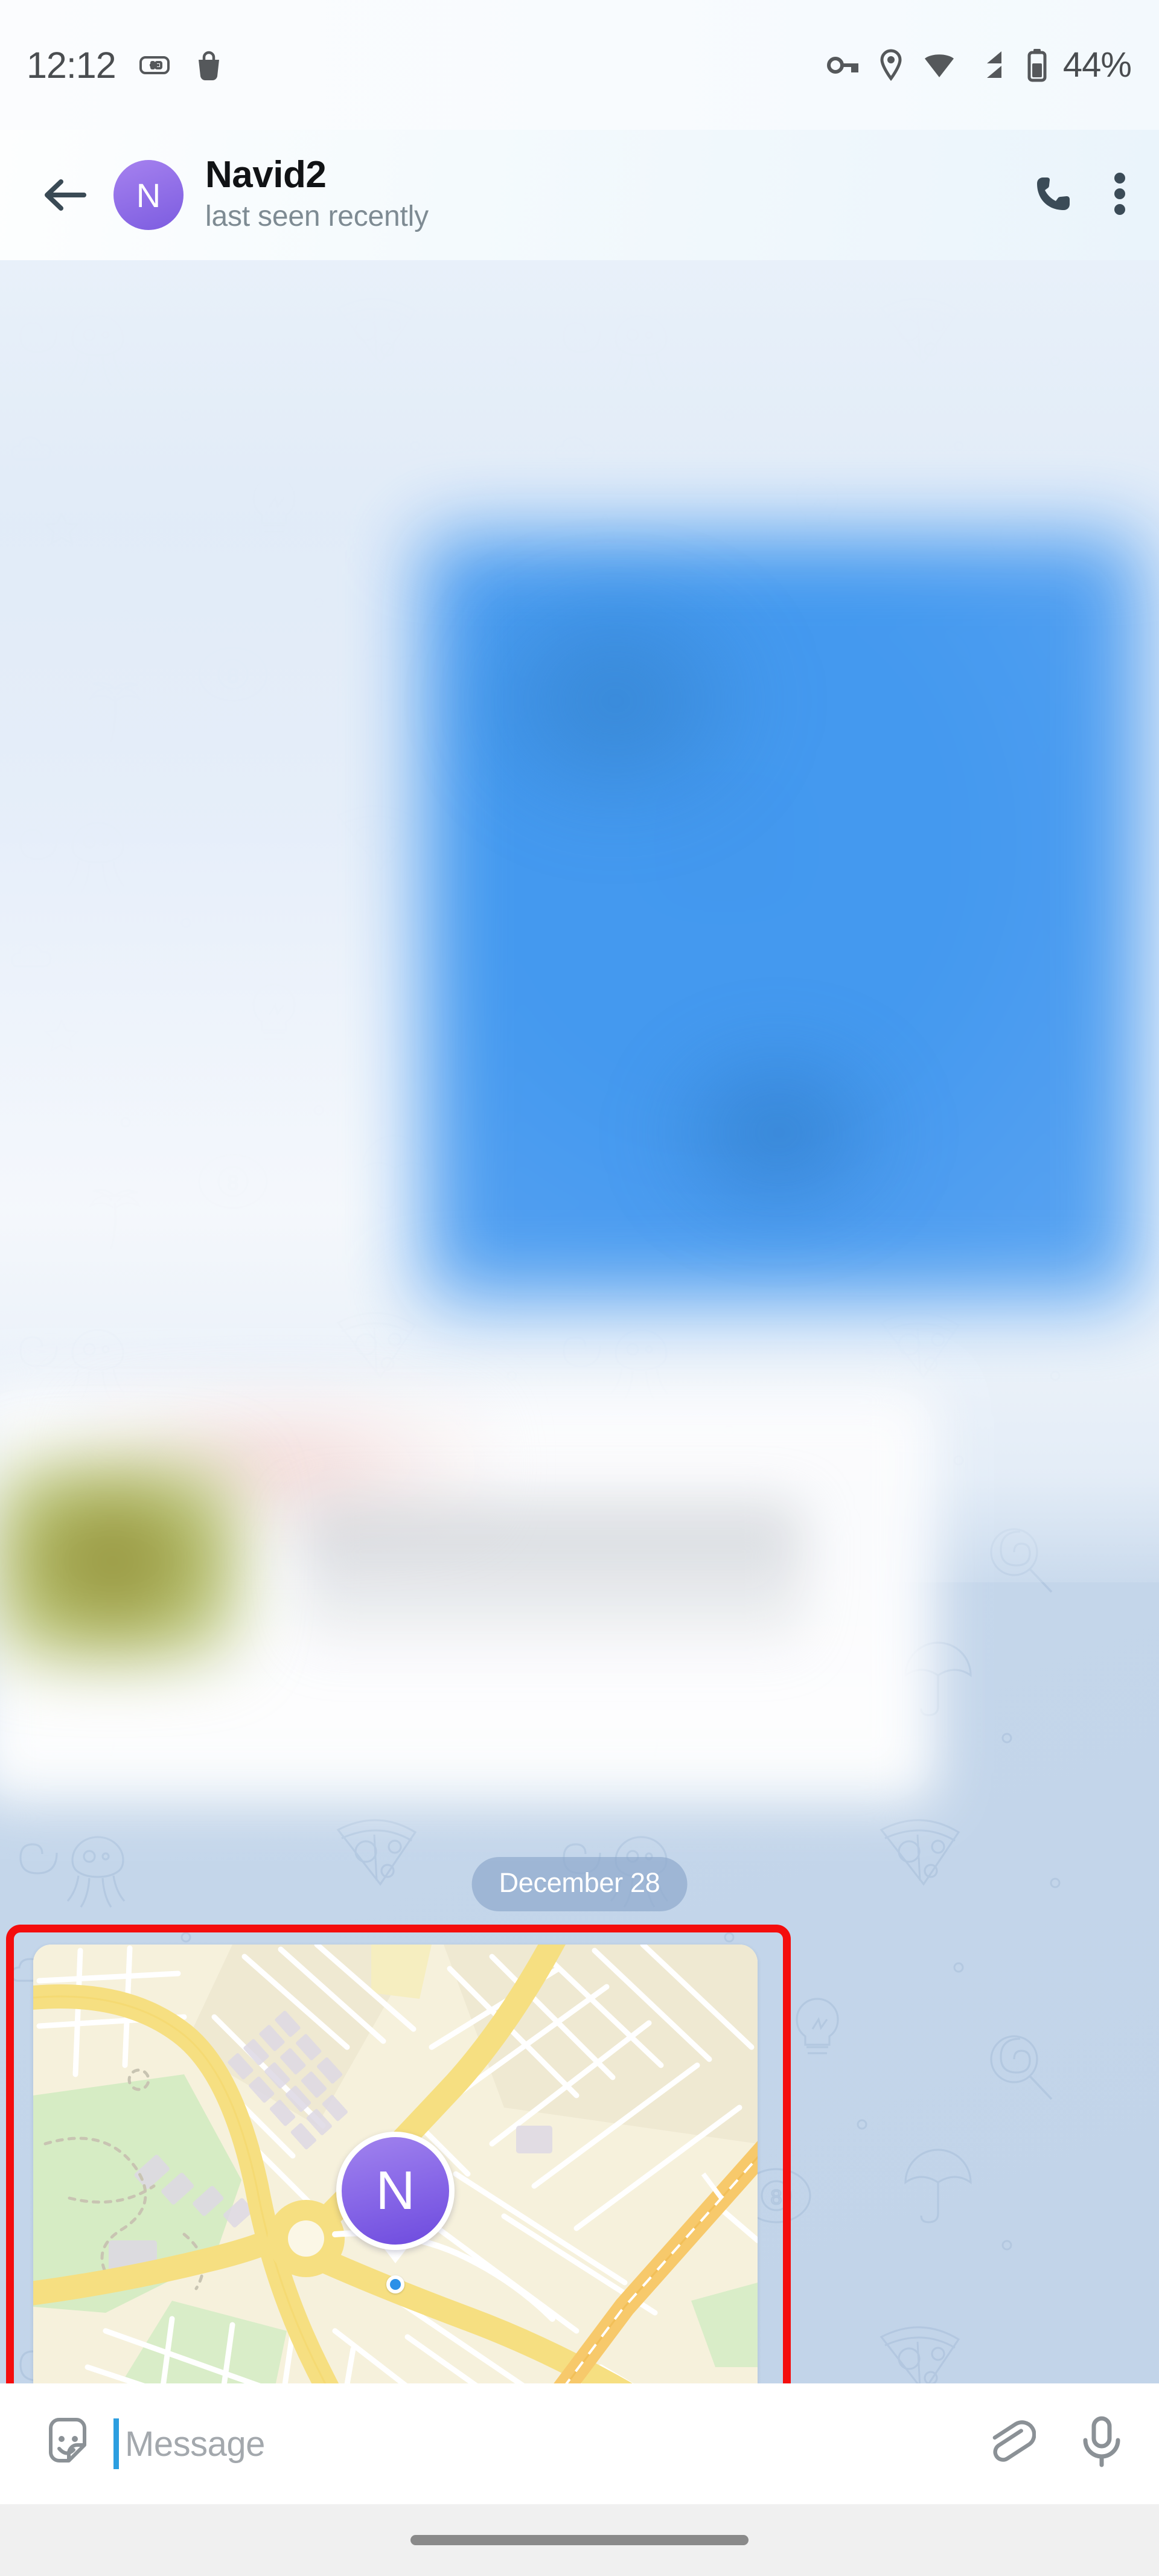 This screenshot has width=1159, height=2576. I want to click on map-avatar-pin: N, so click(395, 2191).